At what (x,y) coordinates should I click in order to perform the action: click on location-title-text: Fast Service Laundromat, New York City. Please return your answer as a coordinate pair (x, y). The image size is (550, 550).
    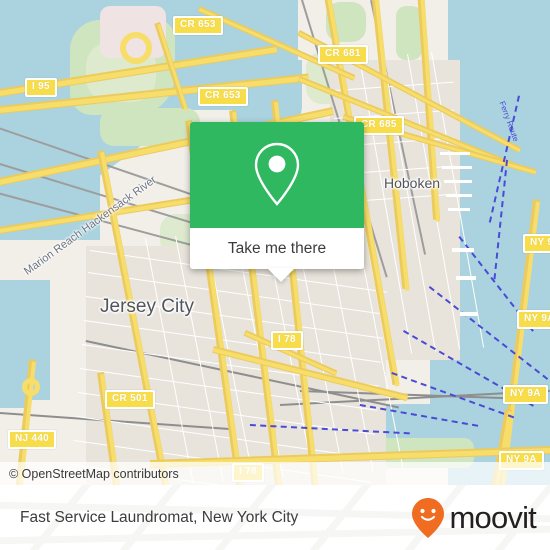
    Looking at the image, I should click on (159, 517).